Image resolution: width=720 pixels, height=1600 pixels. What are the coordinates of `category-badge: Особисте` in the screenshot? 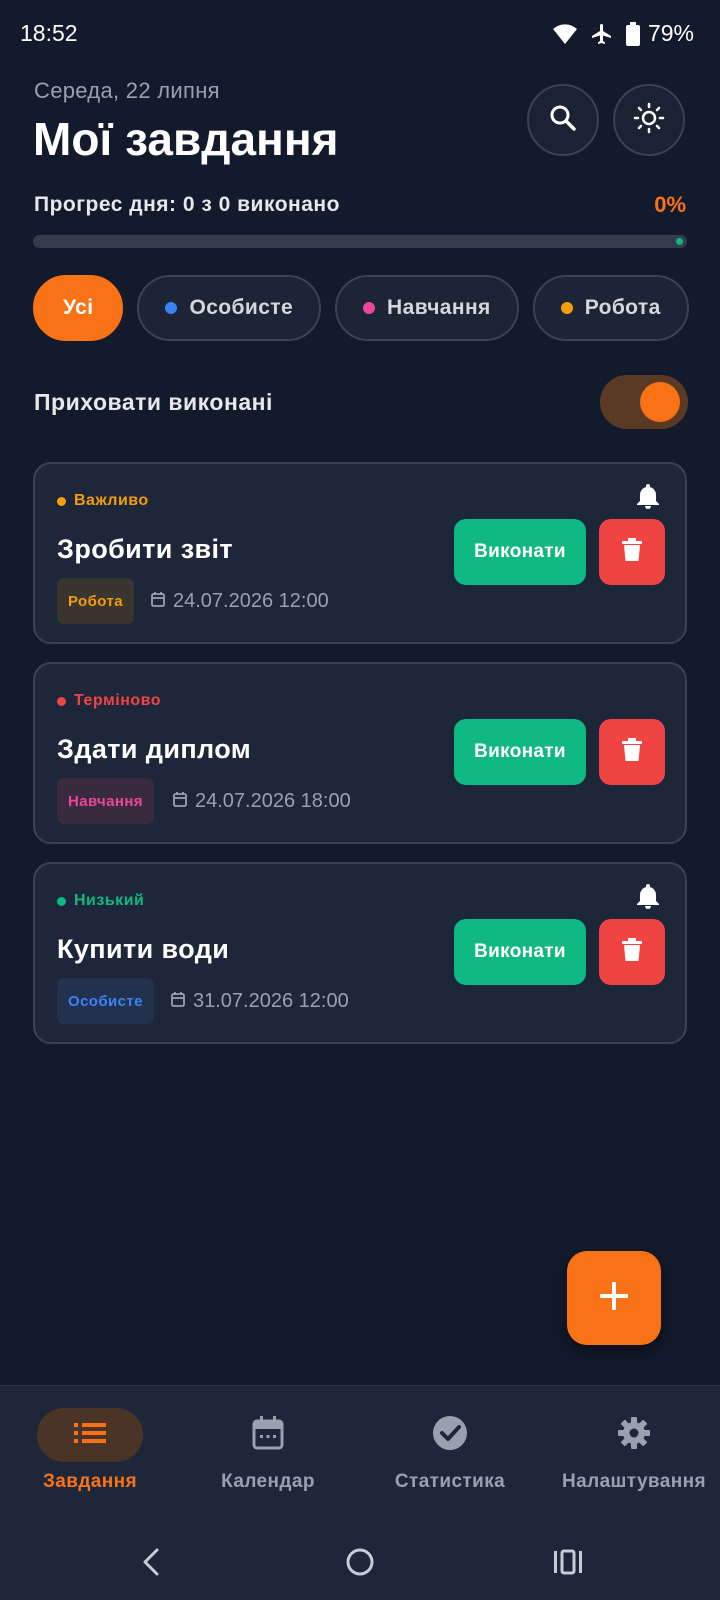 It's located at (105, 1001).